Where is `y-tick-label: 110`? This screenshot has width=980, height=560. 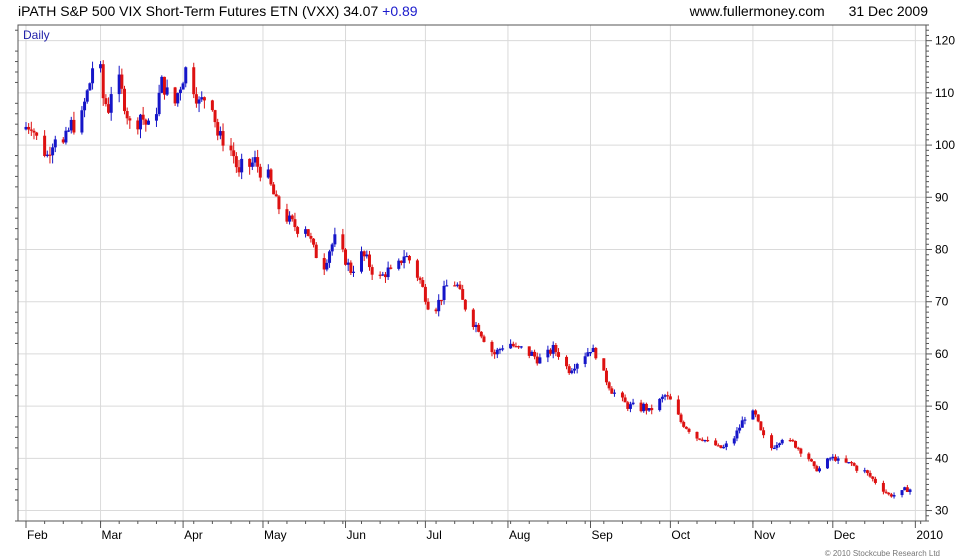
y-tick-label: 110 is located at coordinates (944, 93).